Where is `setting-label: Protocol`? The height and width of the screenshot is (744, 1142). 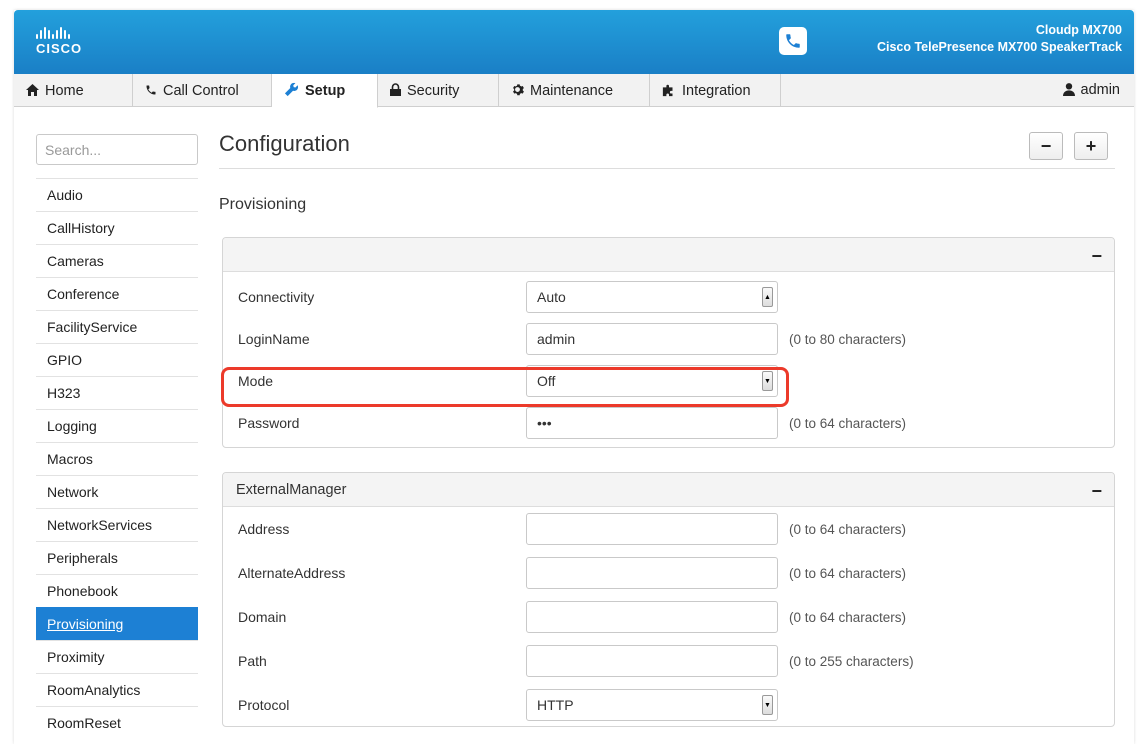
setting-label: Protocol is located at coordinates (264, 705).